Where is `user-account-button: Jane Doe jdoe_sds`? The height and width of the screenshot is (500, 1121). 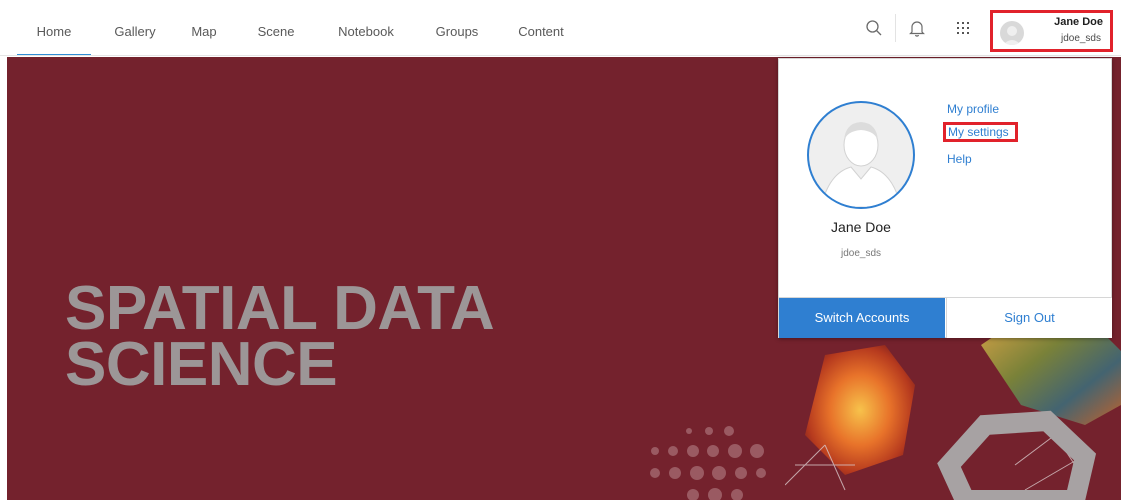 user-account-button: Jane Doe jdoe_sds is located at coordinates (1051, 31).